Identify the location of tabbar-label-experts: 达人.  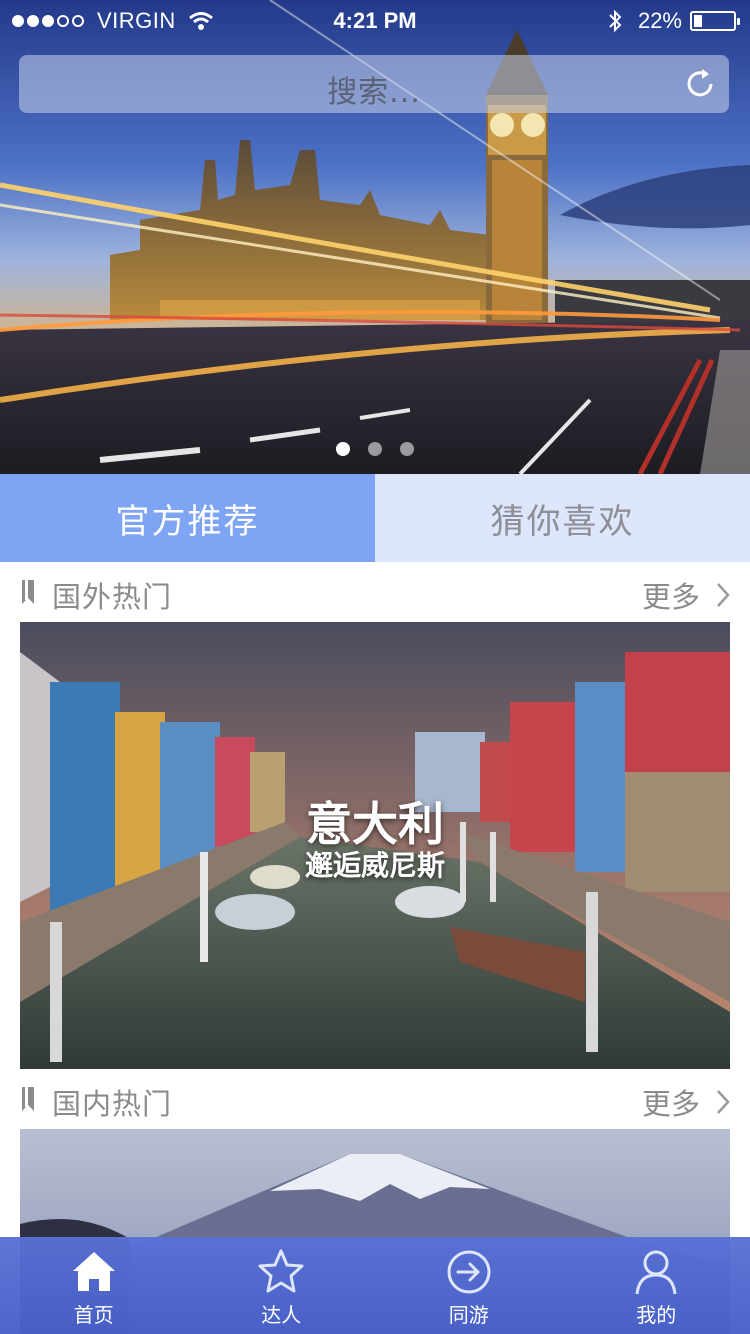
(281, 1313).